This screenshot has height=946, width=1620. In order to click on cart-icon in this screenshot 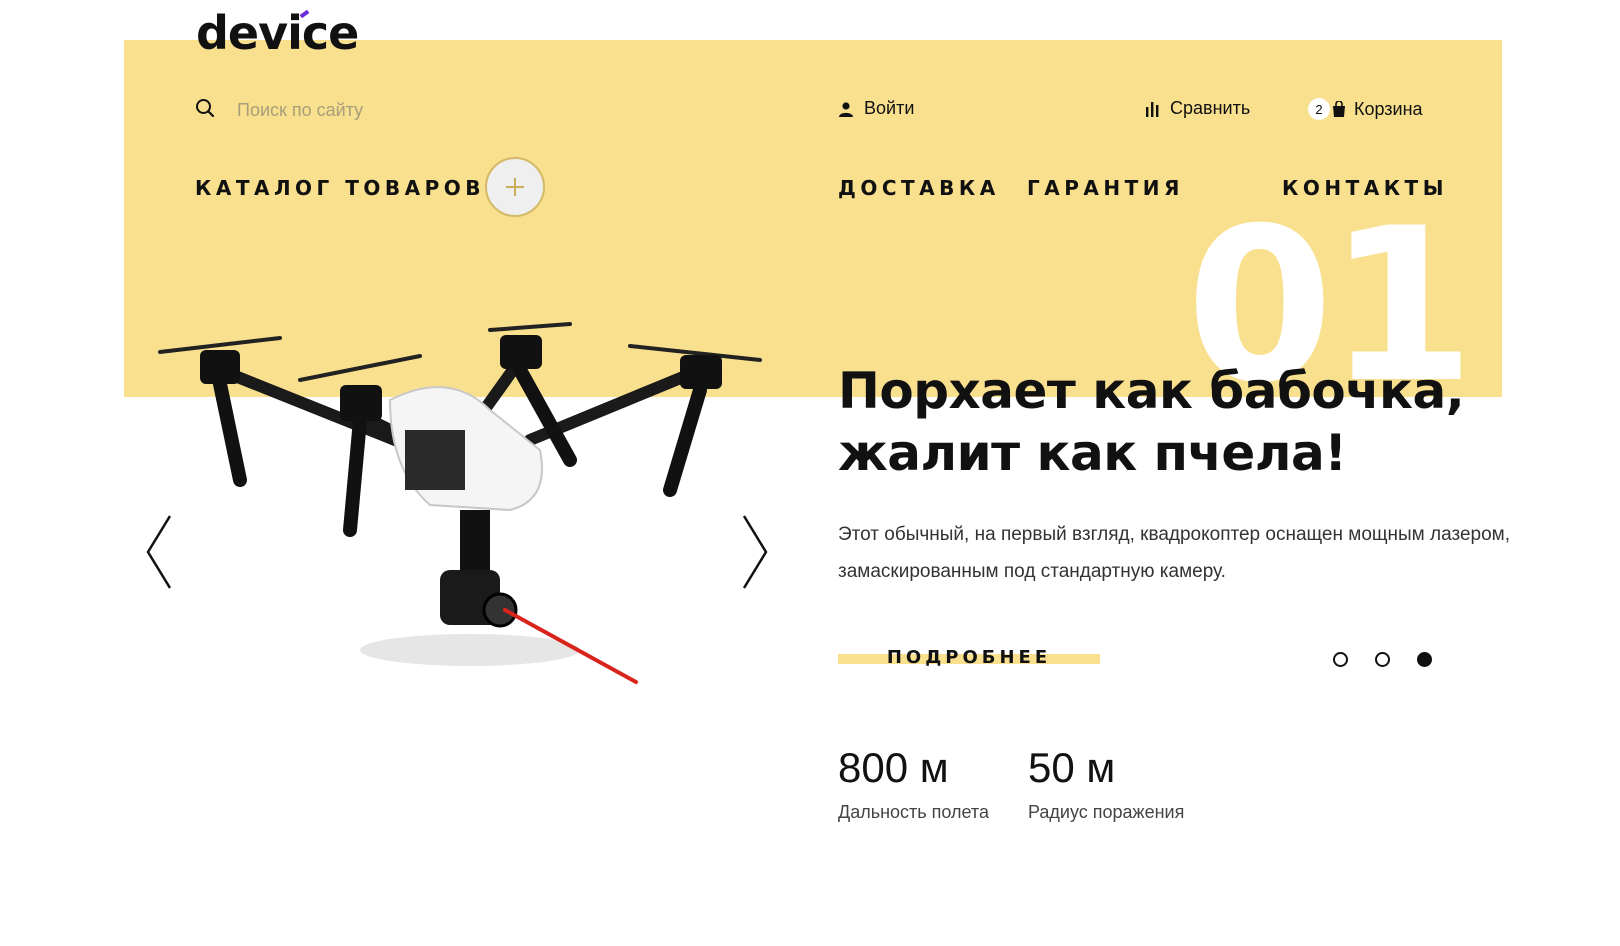, I will do `click(1339, 109)`.